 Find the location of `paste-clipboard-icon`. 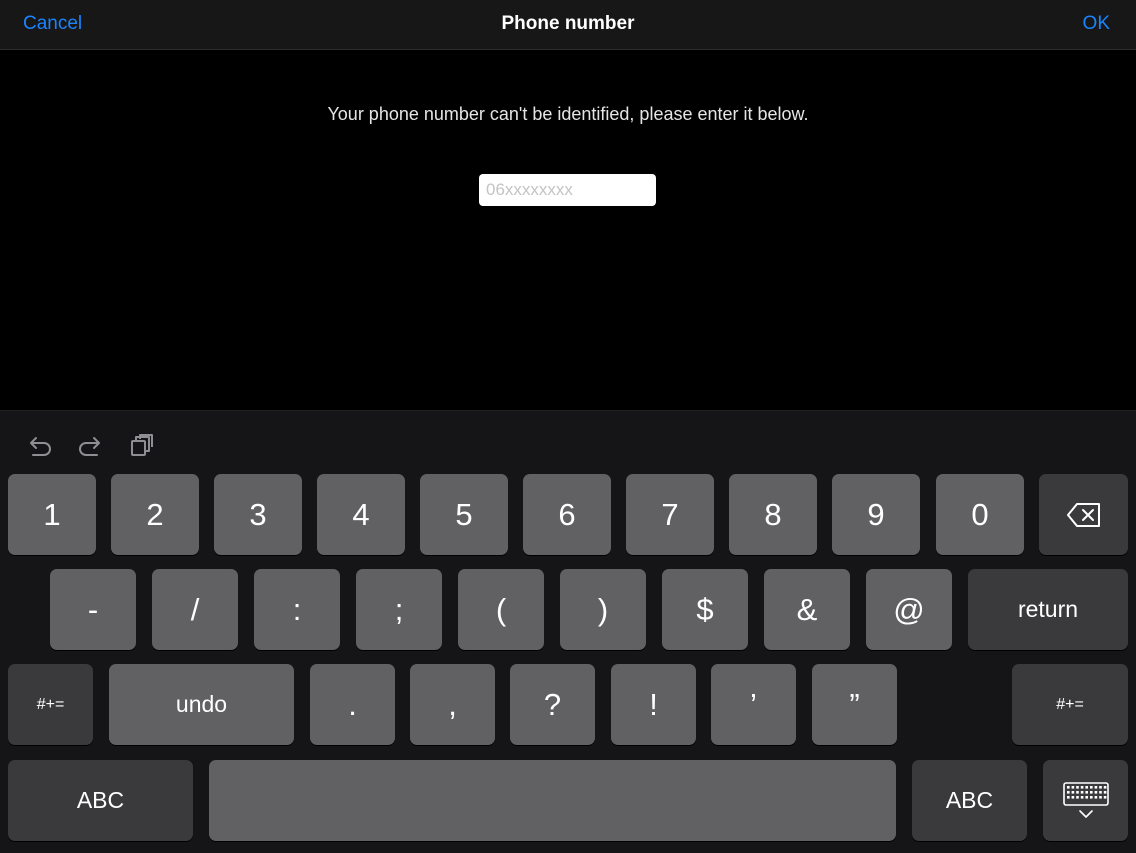

paste-clipboard-icon is located at coordinates (142, 446).